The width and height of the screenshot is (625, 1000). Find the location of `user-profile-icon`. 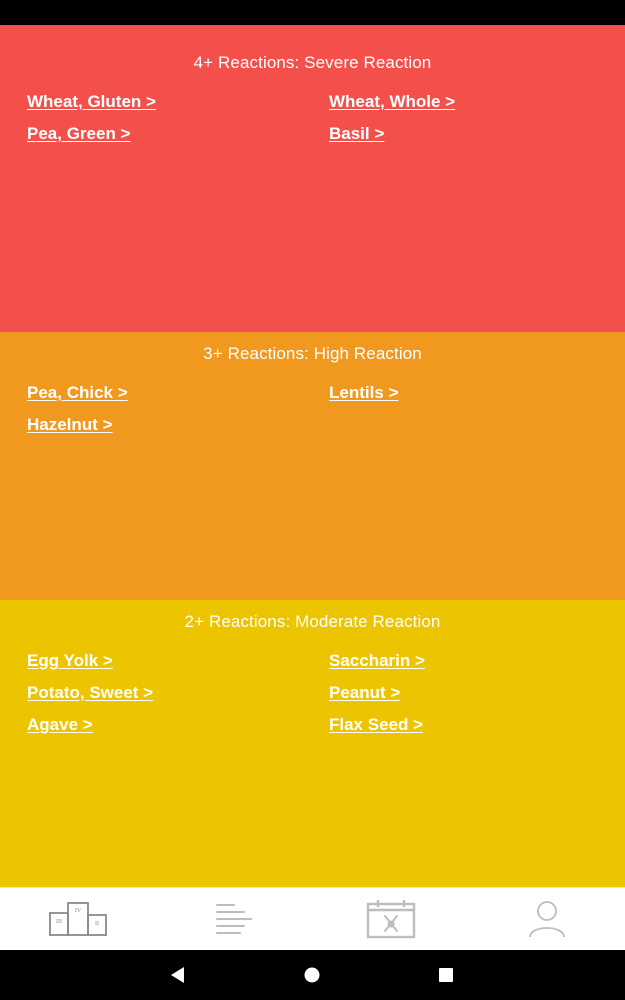

user-profile-icon is located at coordinates (546, 919).